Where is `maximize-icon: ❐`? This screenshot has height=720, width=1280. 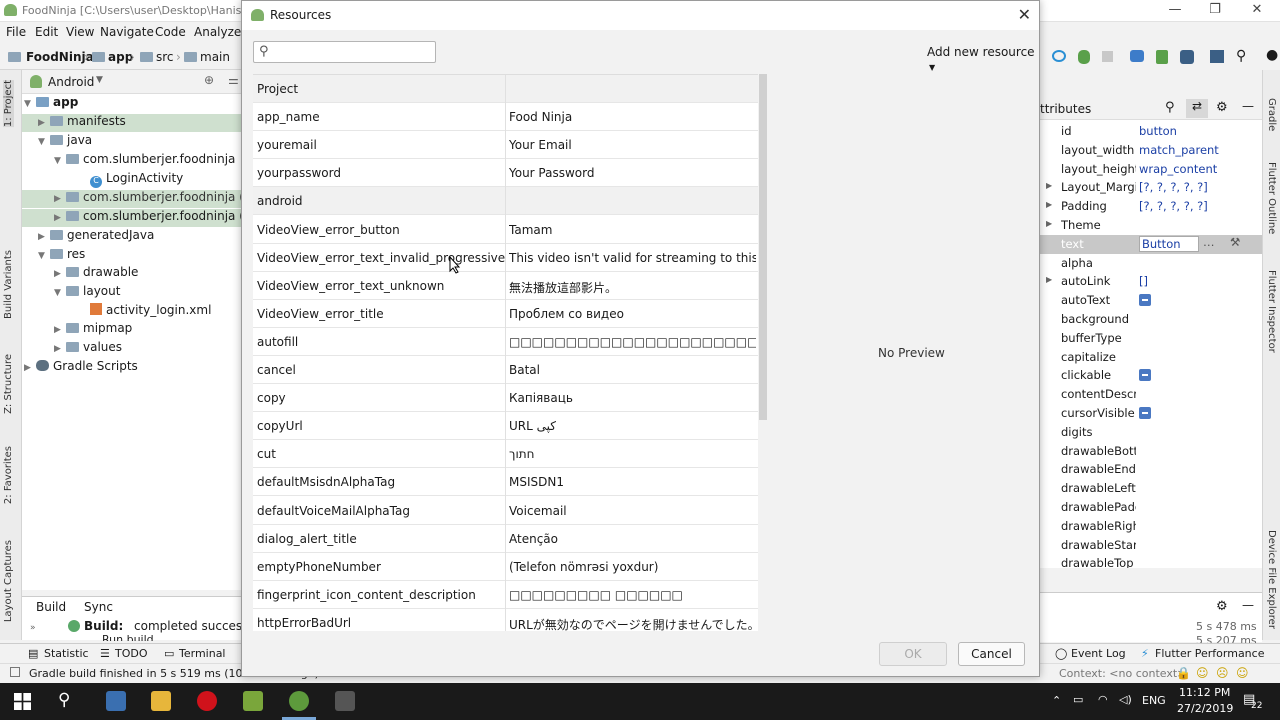 maximize-icon: ❐ is located at coordinates (1215, 9).